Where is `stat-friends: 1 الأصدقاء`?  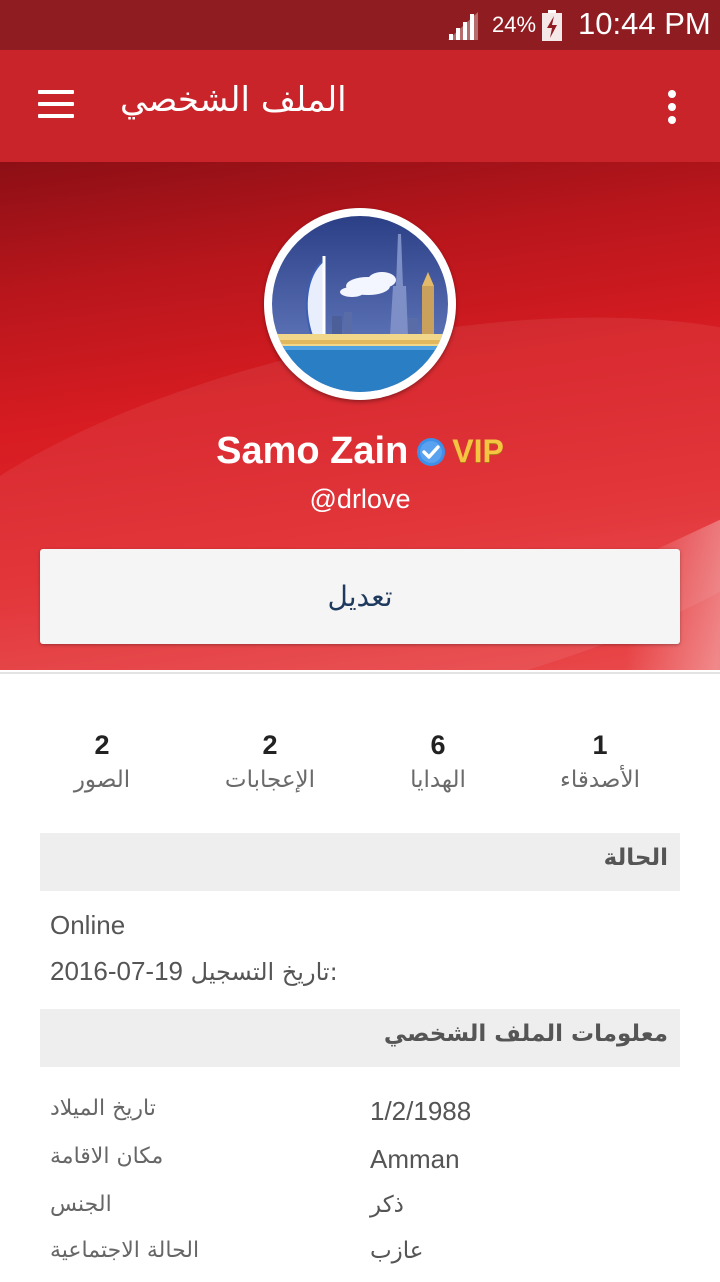
stat-friends: 1 الأصدقاء is located at coordinates (600, 763).